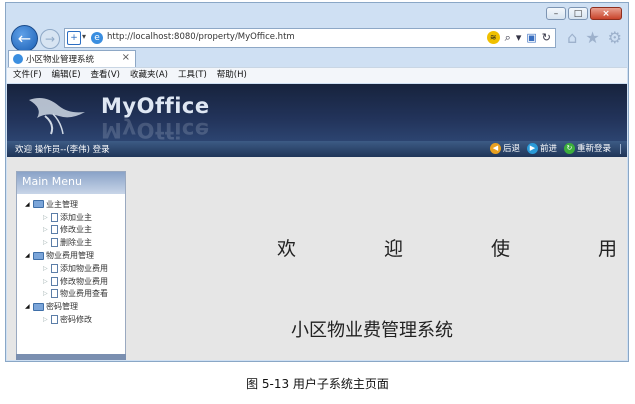 This screenshot has height=404, width=635. I want to click on browser-toolbar-right: ⌂ ★ ⚙, so click(594, 37).